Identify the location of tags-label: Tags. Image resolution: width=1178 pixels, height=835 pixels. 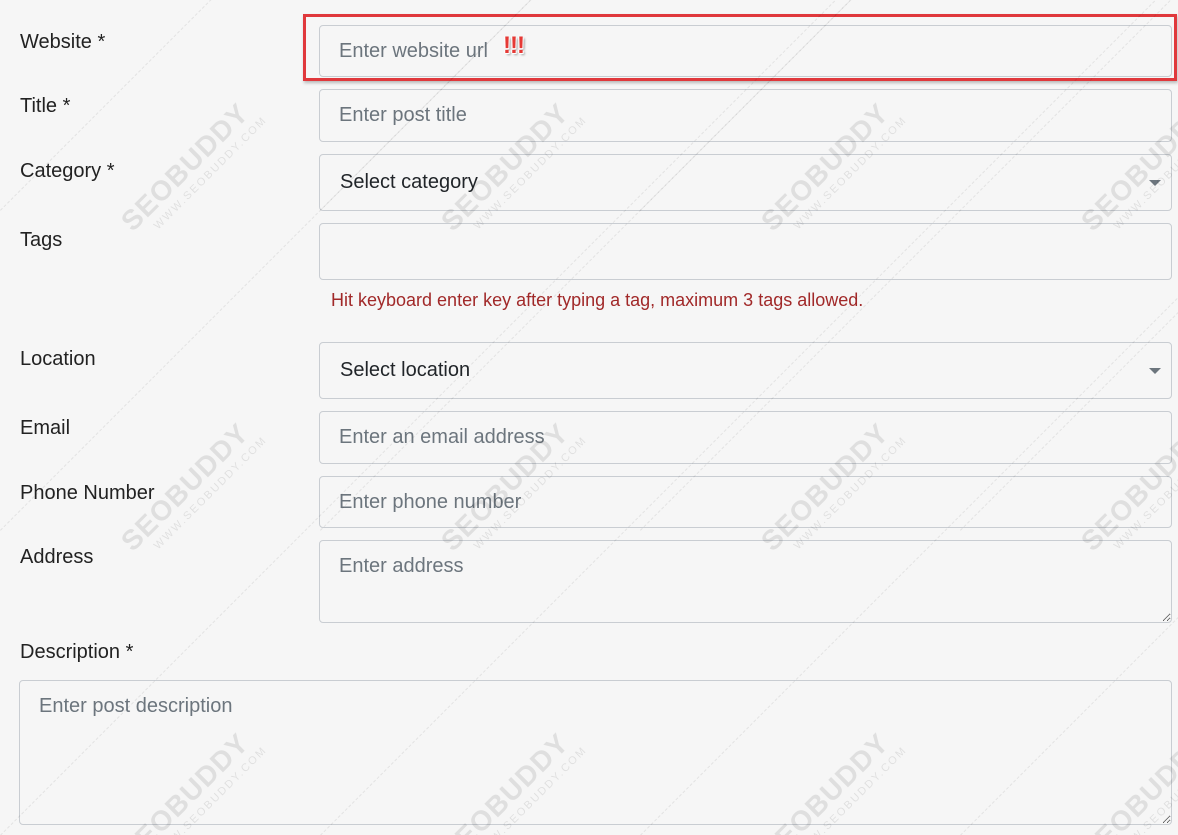
(41, 240).